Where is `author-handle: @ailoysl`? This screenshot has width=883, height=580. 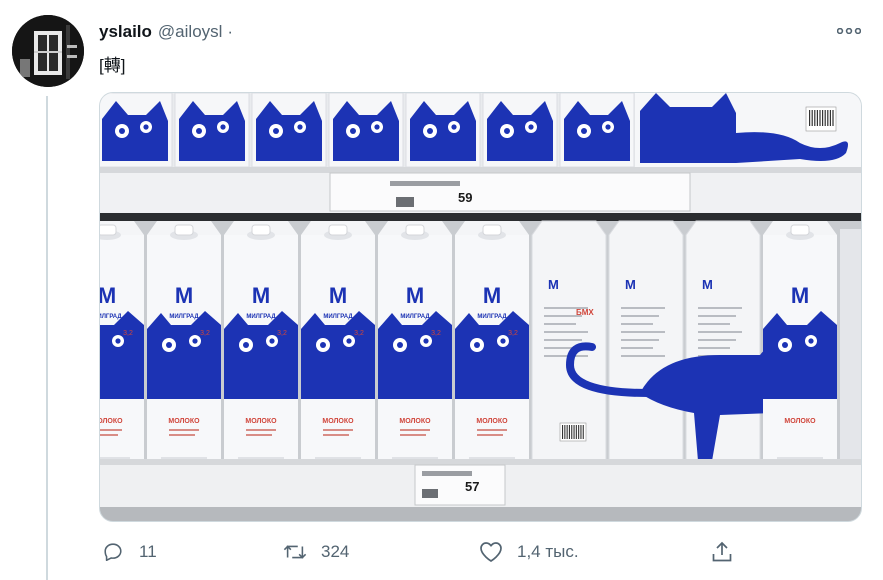
author-handle: @ailoysl is located at coordinates (190, 32).